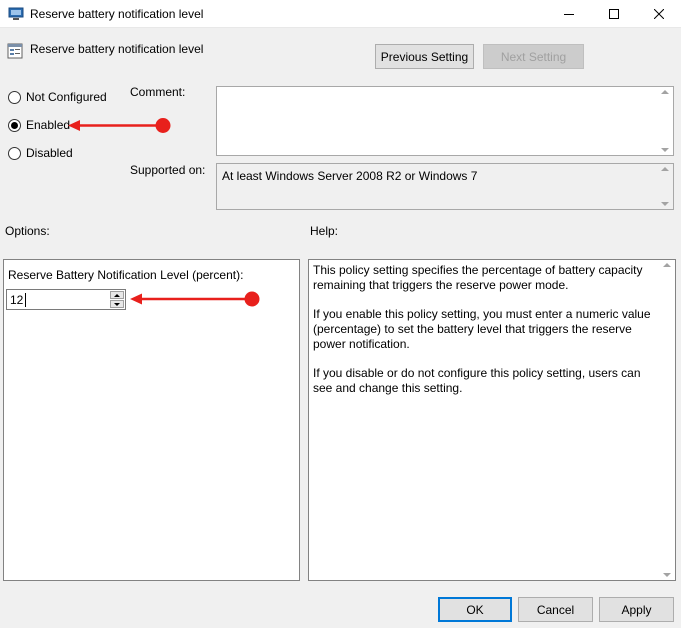 Image resolution: width=681 pixels, height=628 pixels. I want to click on maximize-icon, so click(613, 14).